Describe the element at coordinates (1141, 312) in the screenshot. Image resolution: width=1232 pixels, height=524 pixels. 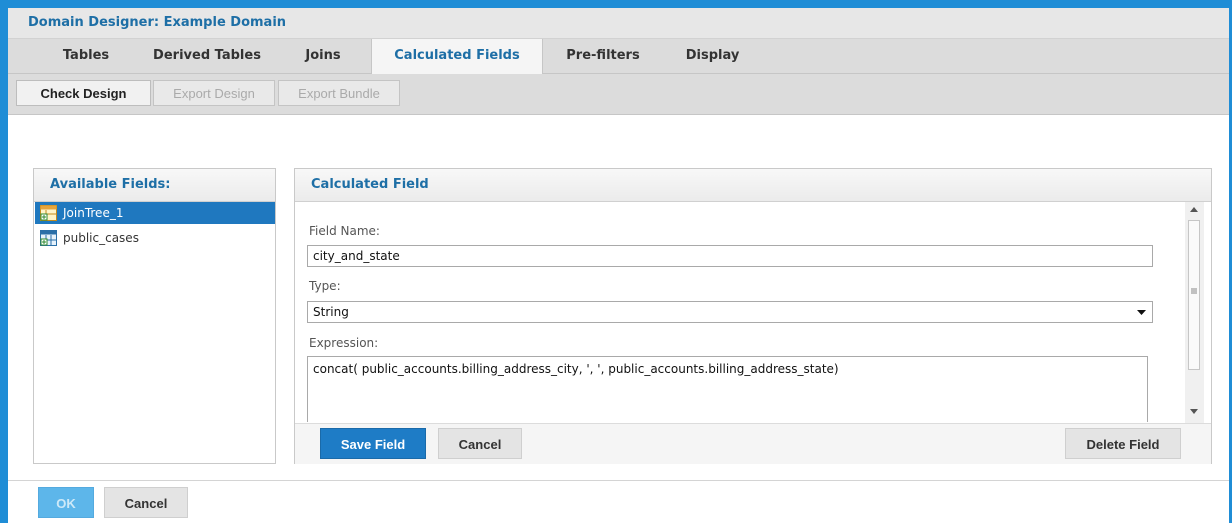
I see `chevron-down-icon` at that location.